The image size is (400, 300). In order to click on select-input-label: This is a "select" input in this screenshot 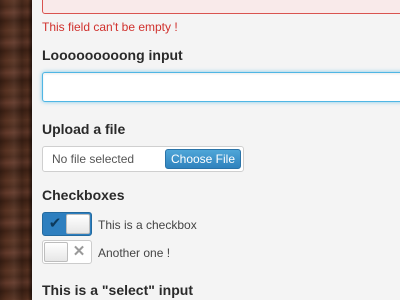, I will do `click(117, 290)`.